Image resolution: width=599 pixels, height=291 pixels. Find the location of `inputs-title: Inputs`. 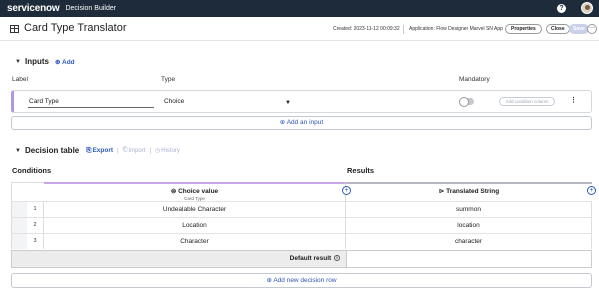

inputs-title: Inputs is located at coordinates (37, 61).